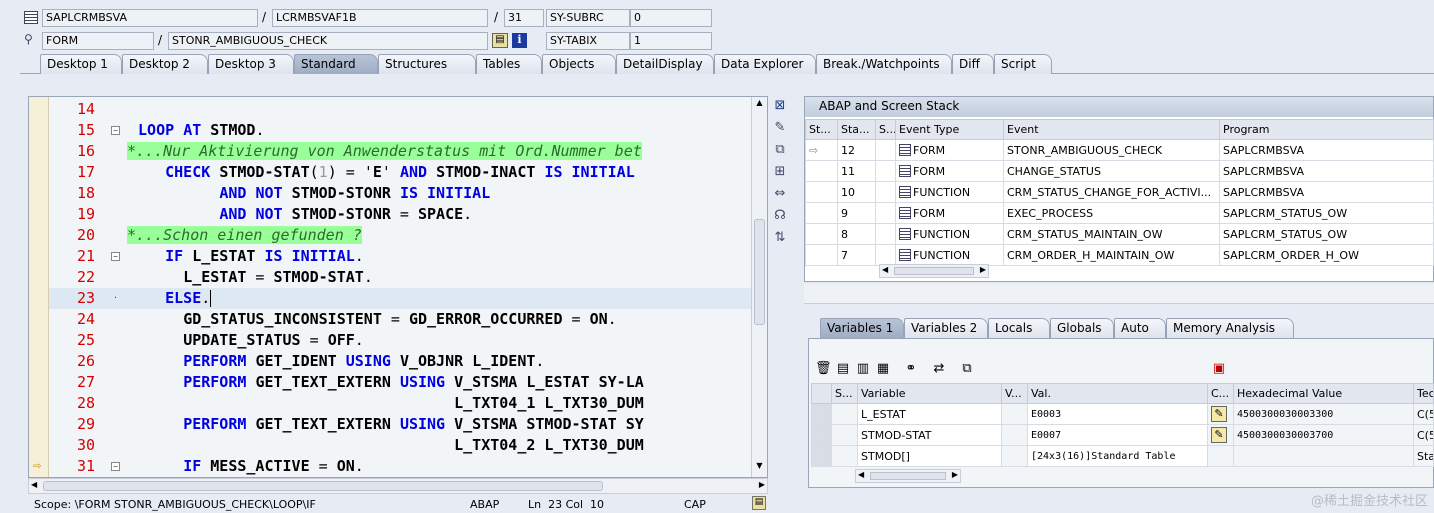 The width and height of the screenshot is (1434, 513). What do you see at coordinates (328, 41) in the screenshot?
I see `event-name-field: STONR_AMBIGUOUS_CHECK` at bounding box center [328, 41].